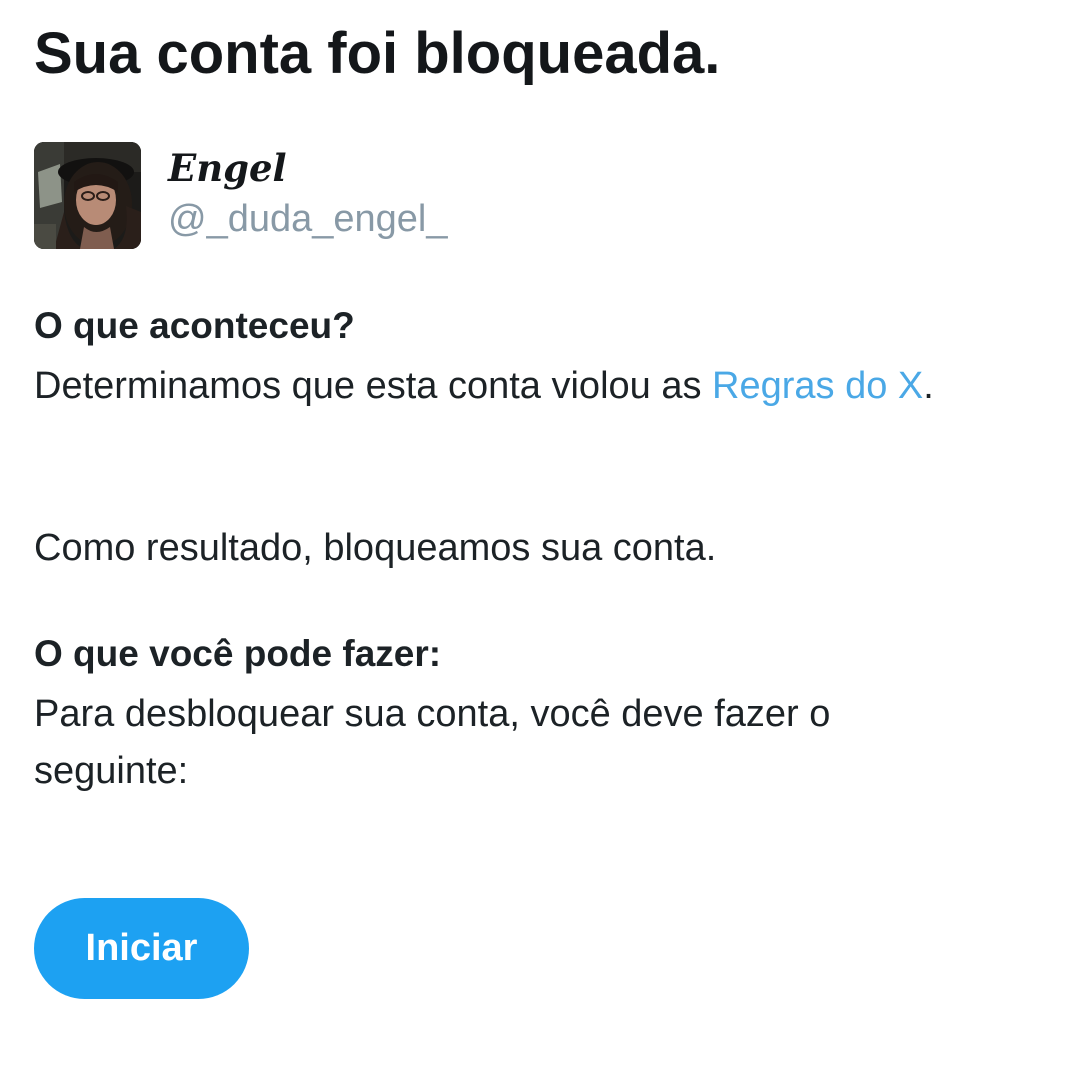  I want to click on account-handle: @_duda_engel_, so click(308, 219).